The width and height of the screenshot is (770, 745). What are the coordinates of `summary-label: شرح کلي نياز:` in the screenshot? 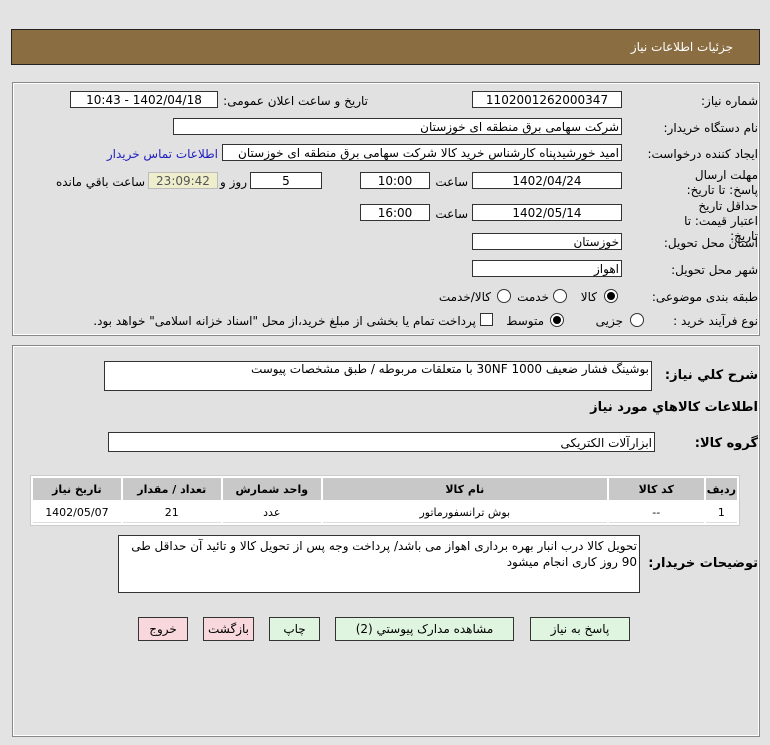 It's located at (711, 375).